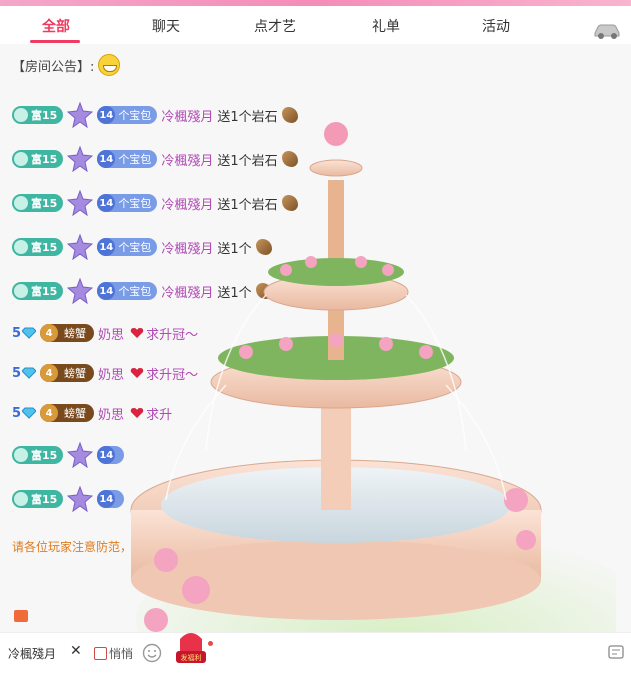 Image resolution: width=631 pixels, height=678 pixels. What do you see at coordinates (109, 65) in the screenshot?
I see `grinning-emoji-icon` at bounding box center [109, 65].